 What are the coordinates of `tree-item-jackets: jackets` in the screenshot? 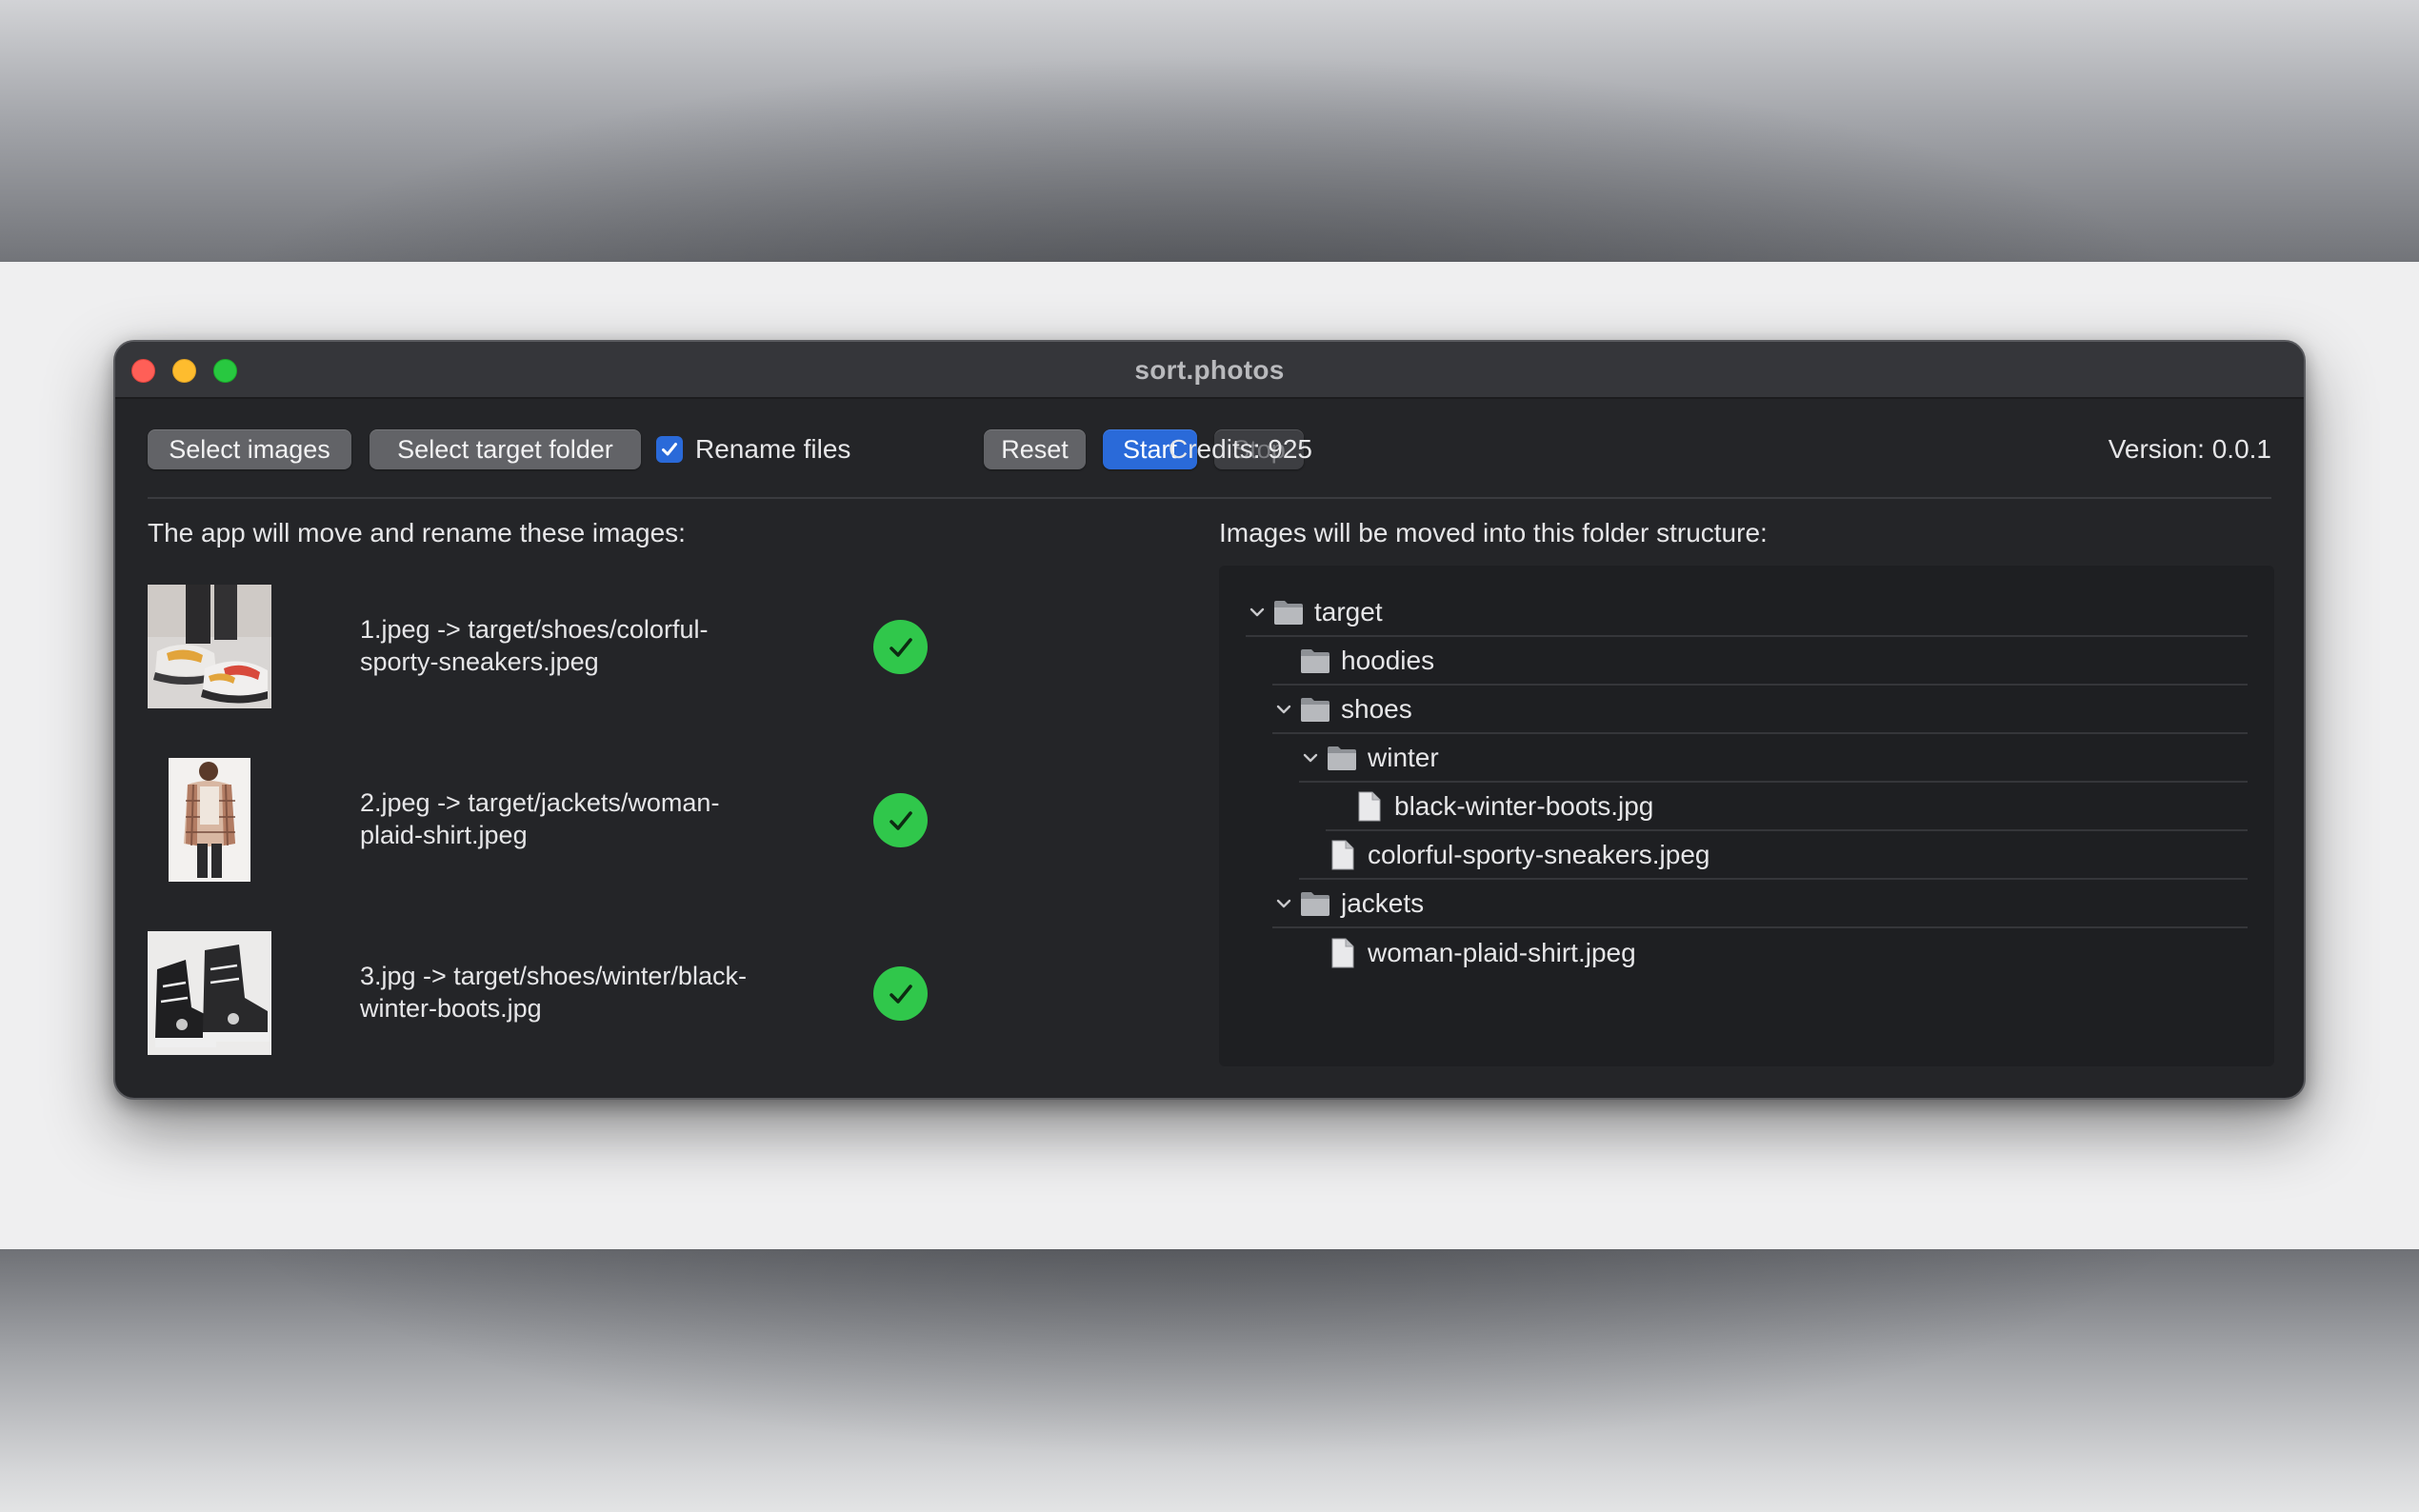 It's located at (1760, 904).